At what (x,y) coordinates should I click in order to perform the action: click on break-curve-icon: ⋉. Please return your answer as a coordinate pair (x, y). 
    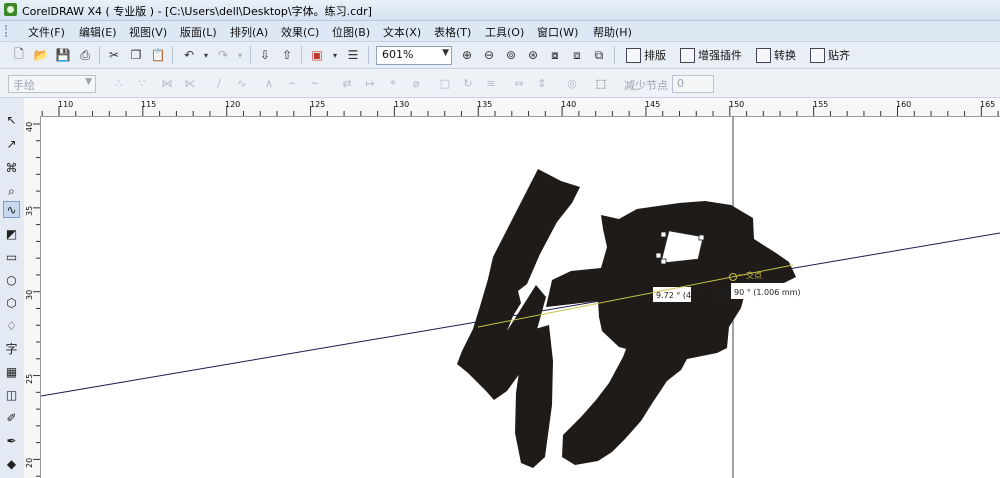
    Looking at the image, I should click on (190, 83).